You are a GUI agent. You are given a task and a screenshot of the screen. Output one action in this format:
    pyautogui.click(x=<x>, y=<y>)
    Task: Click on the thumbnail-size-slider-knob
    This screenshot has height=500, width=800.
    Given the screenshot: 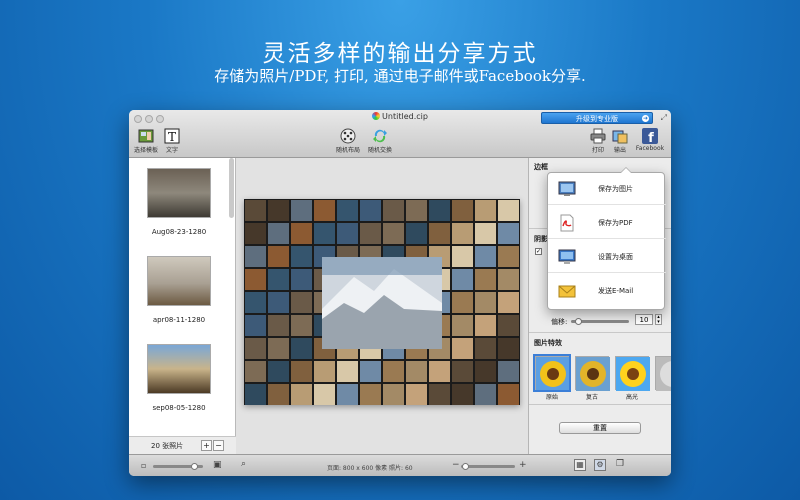 What is the action you would take?
    pyautogui.click(x=194, y=466)
    